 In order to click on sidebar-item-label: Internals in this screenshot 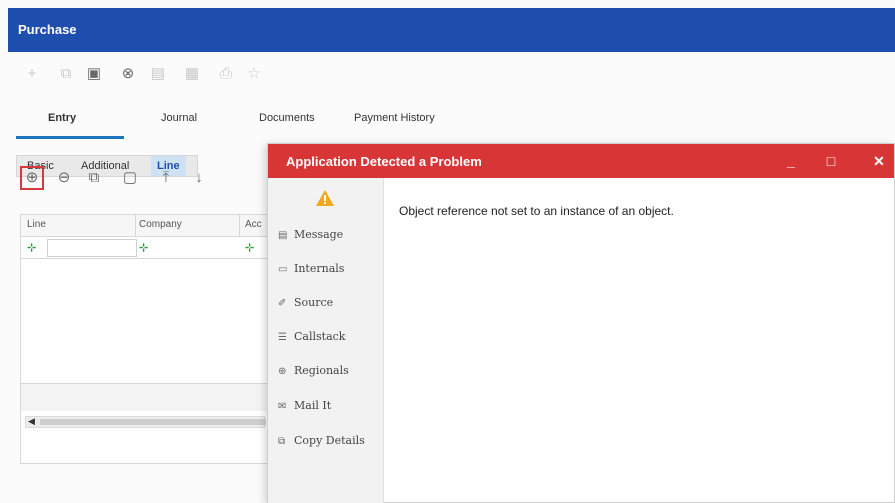, I will do `click(319, 268)`.